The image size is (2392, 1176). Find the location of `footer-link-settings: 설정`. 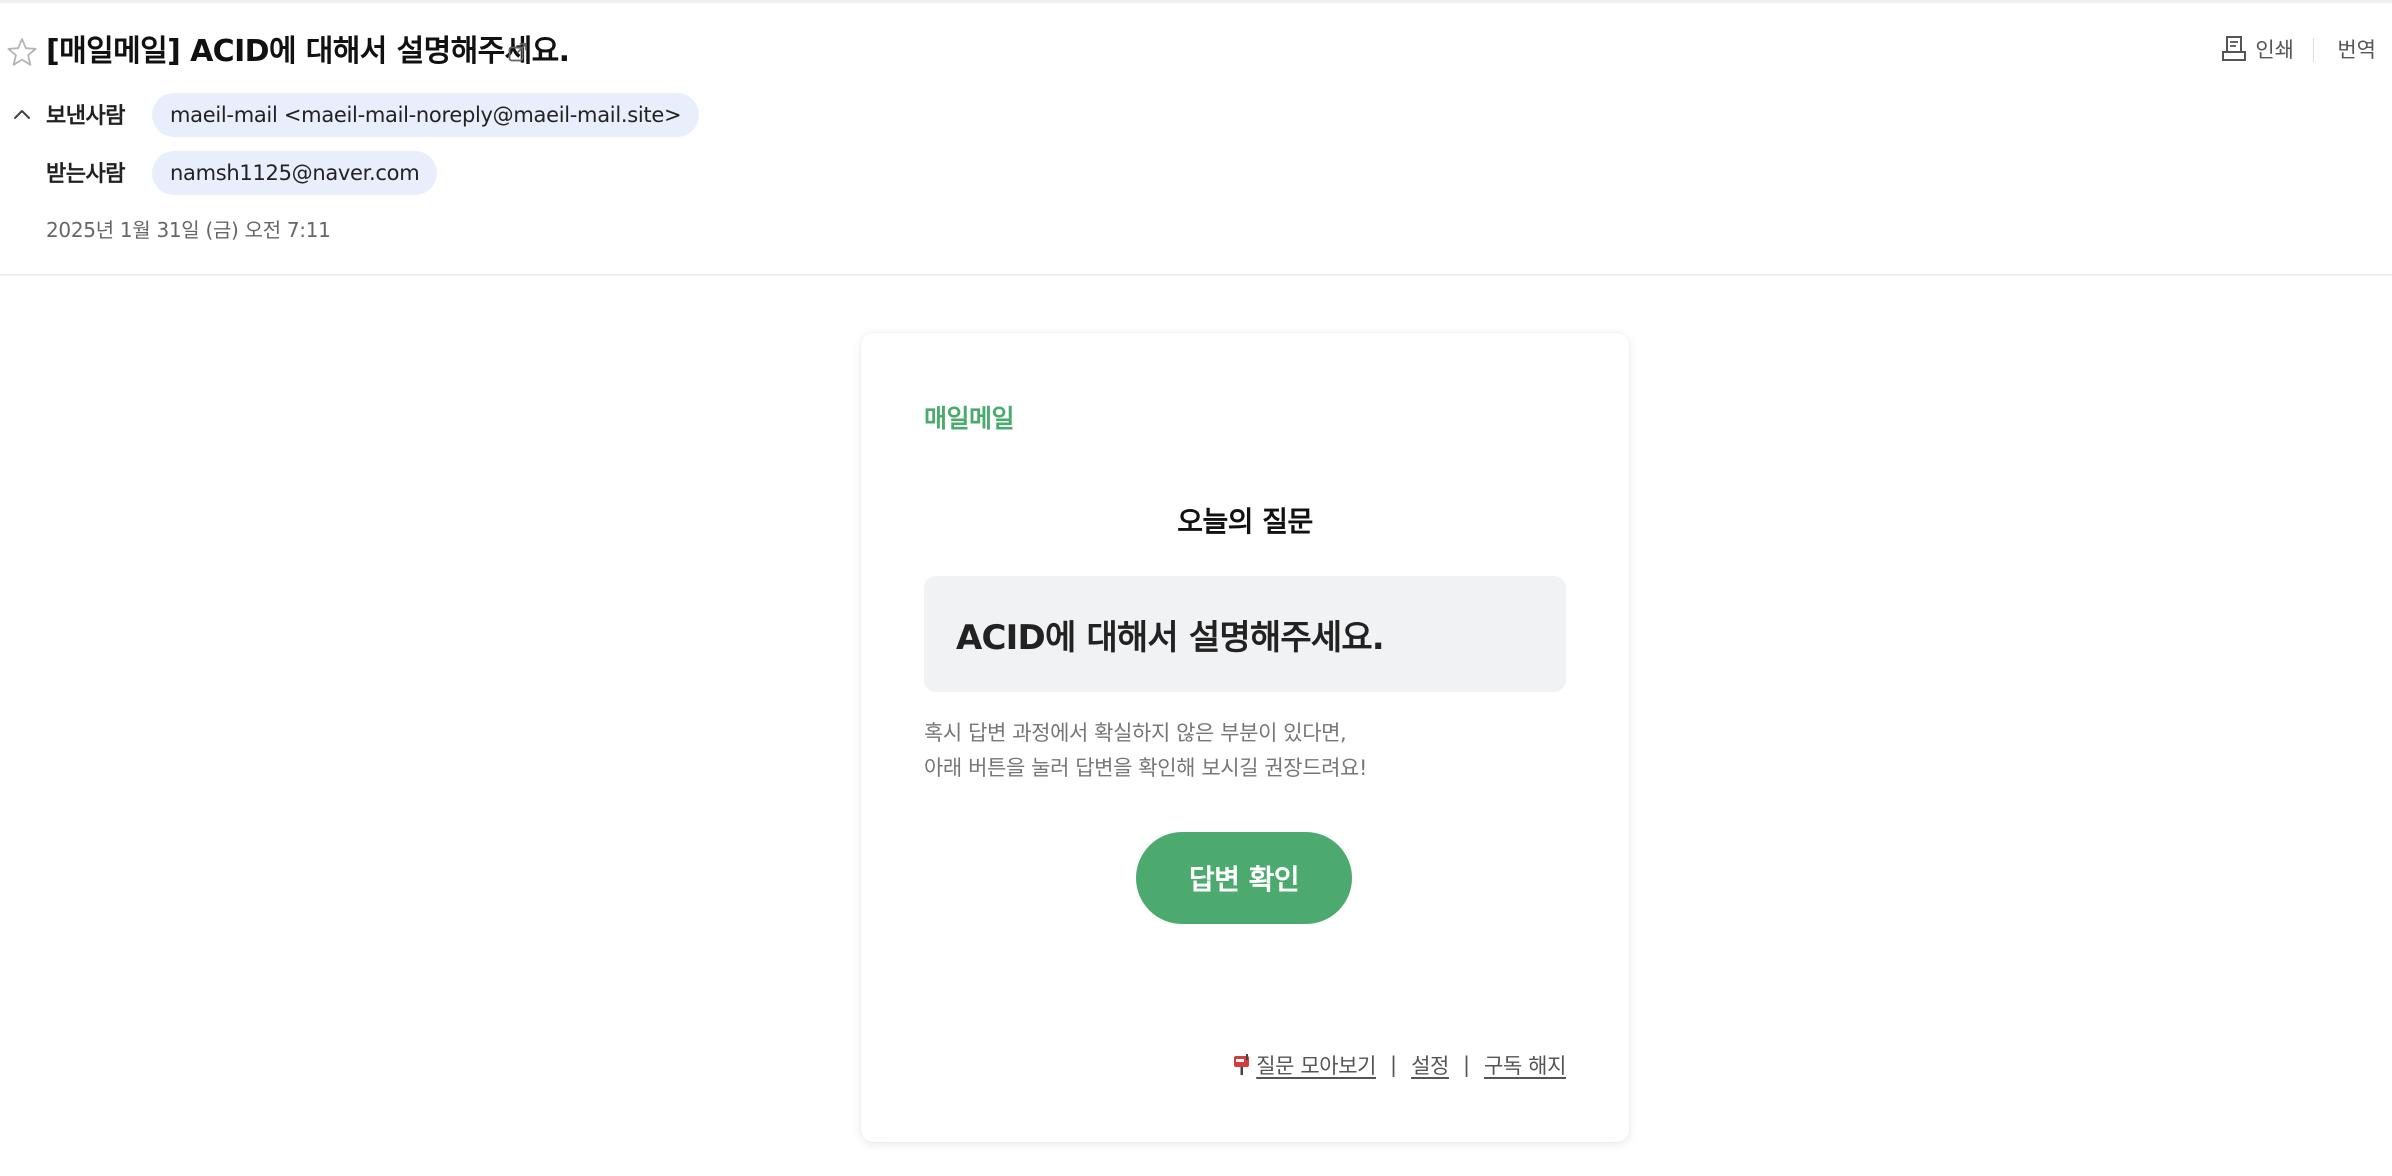

footer-link-settings: 설정 is located at coordinates (1430, 1065).